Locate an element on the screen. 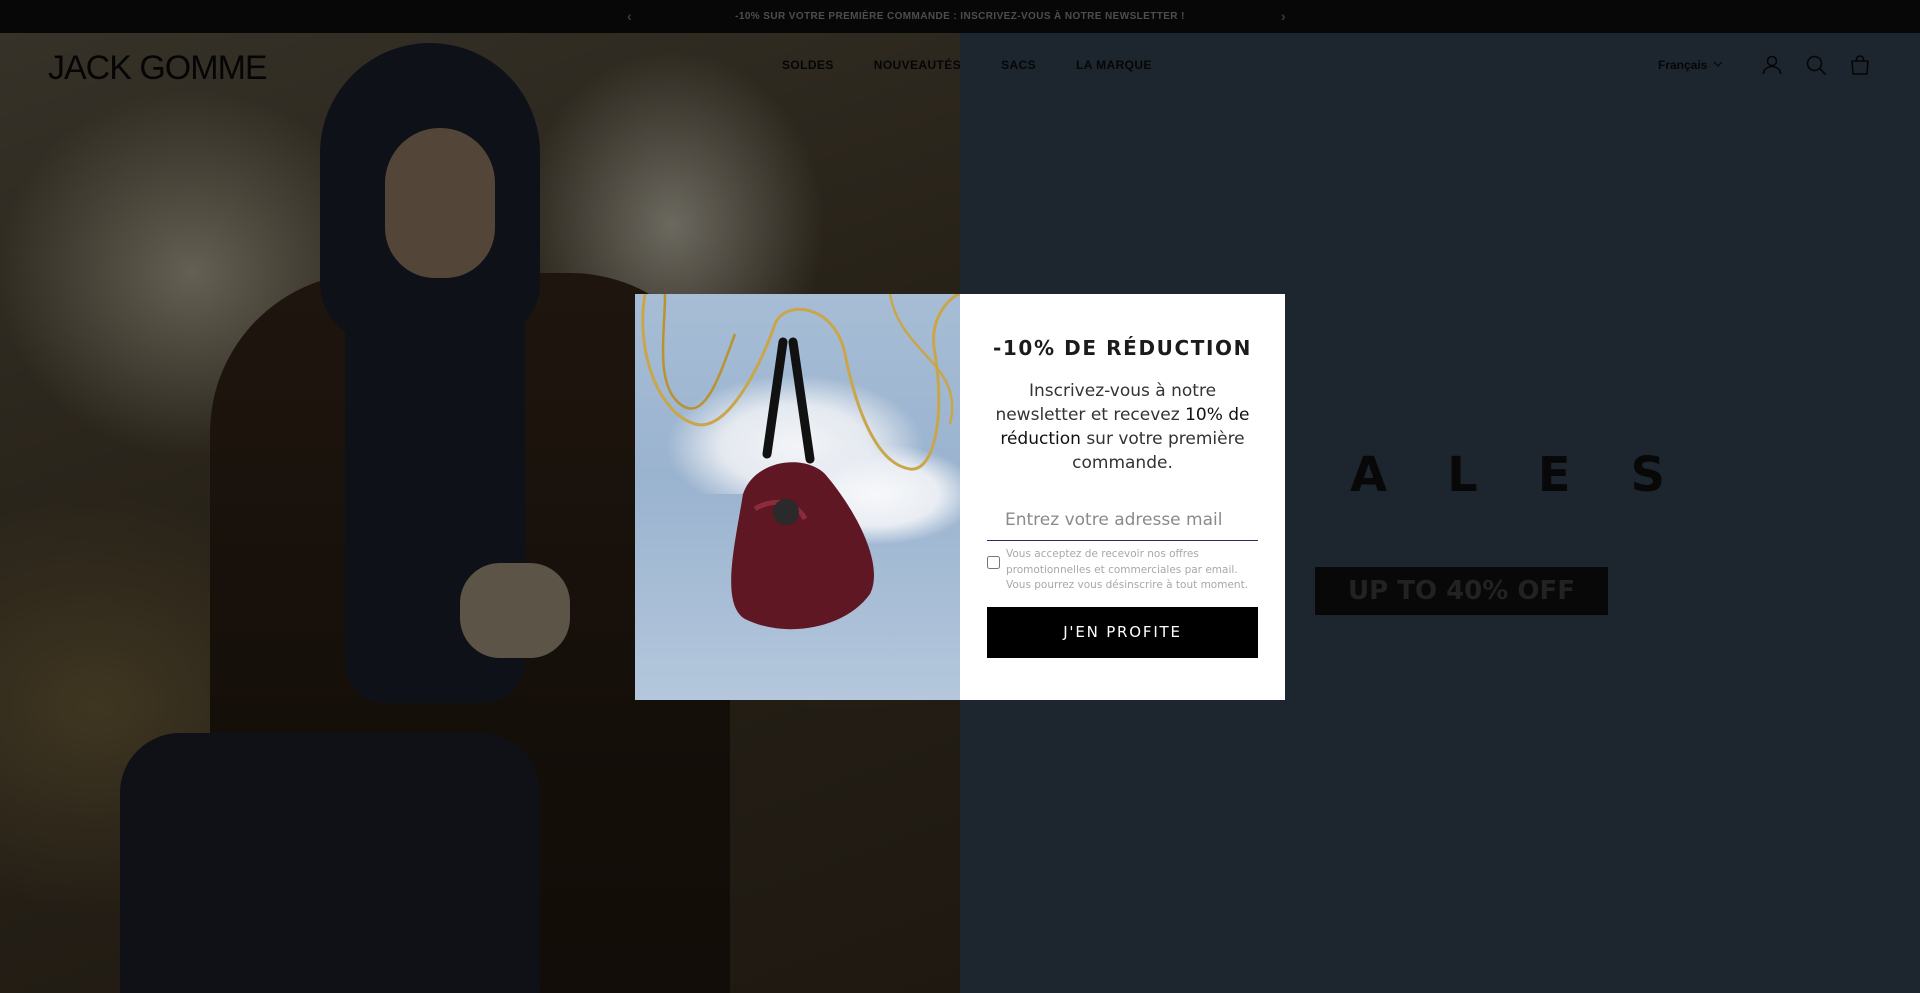 The image size is (1920, 993). modal-product-image is located at coordinates (797, 497).